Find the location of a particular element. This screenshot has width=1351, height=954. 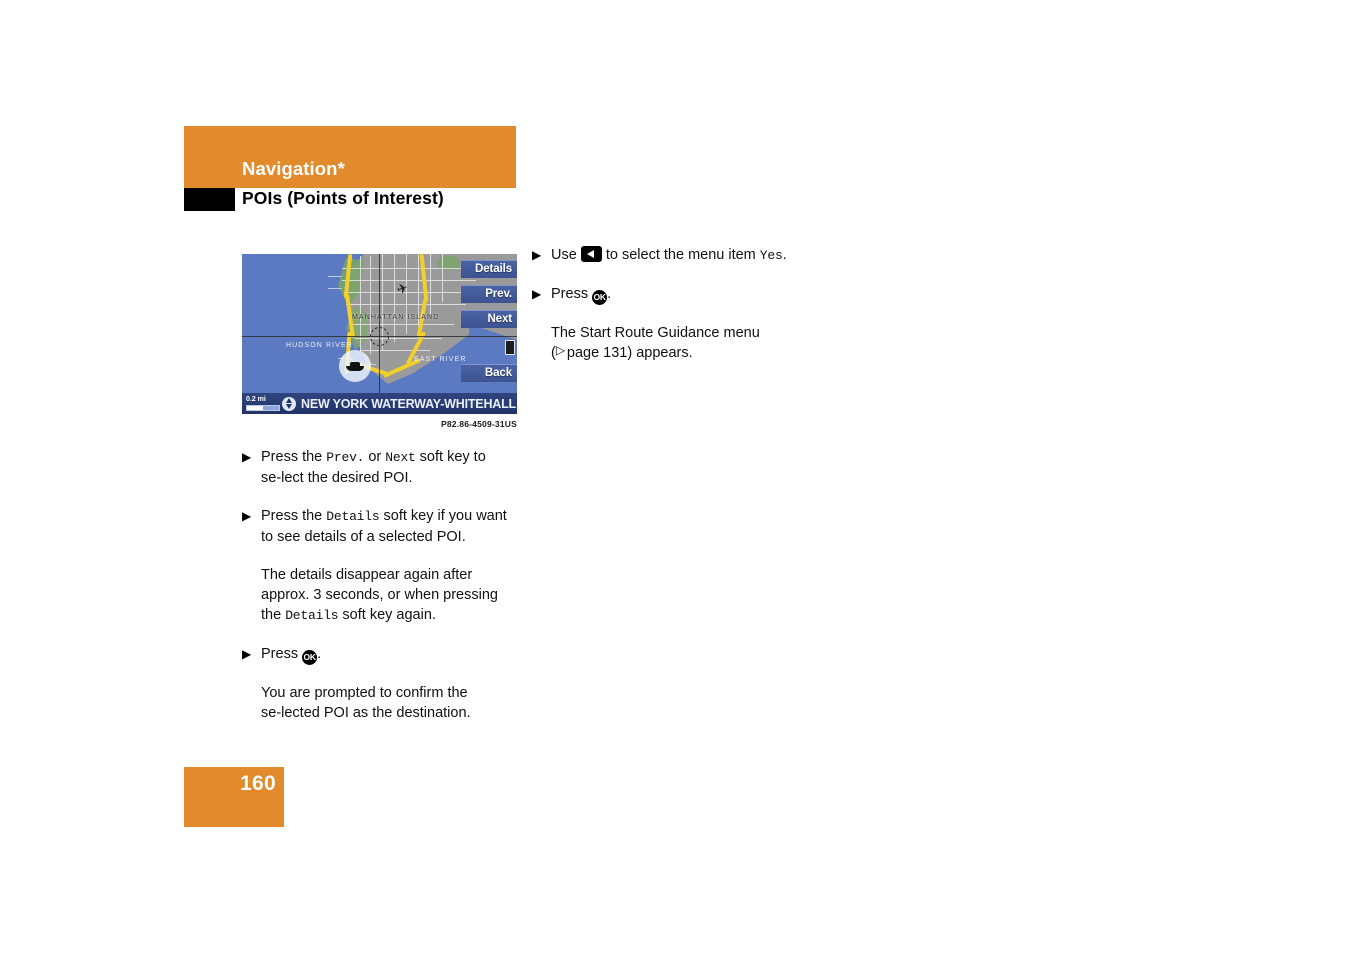

cross-reference: ( page 131) appears. is located at coordinates (691, 353).